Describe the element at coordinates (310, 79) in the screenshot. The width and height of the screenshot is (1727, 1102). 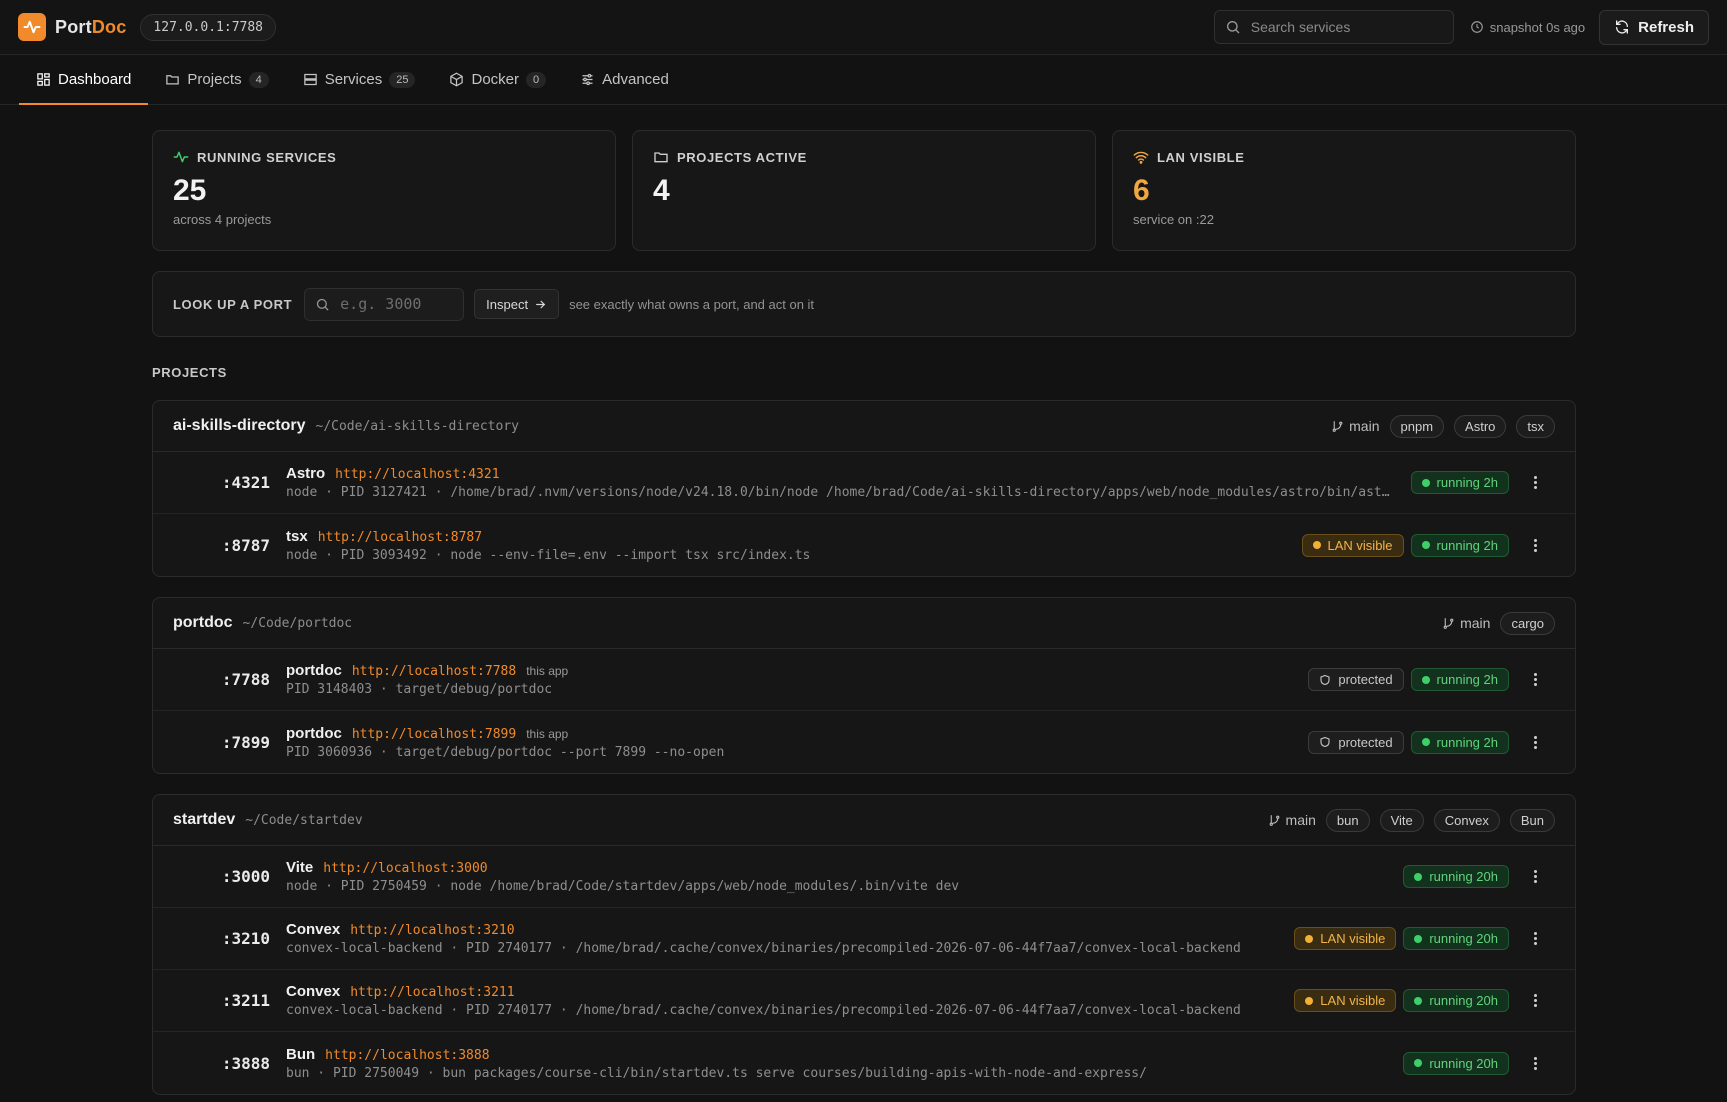
I see `server-icon` at that location.